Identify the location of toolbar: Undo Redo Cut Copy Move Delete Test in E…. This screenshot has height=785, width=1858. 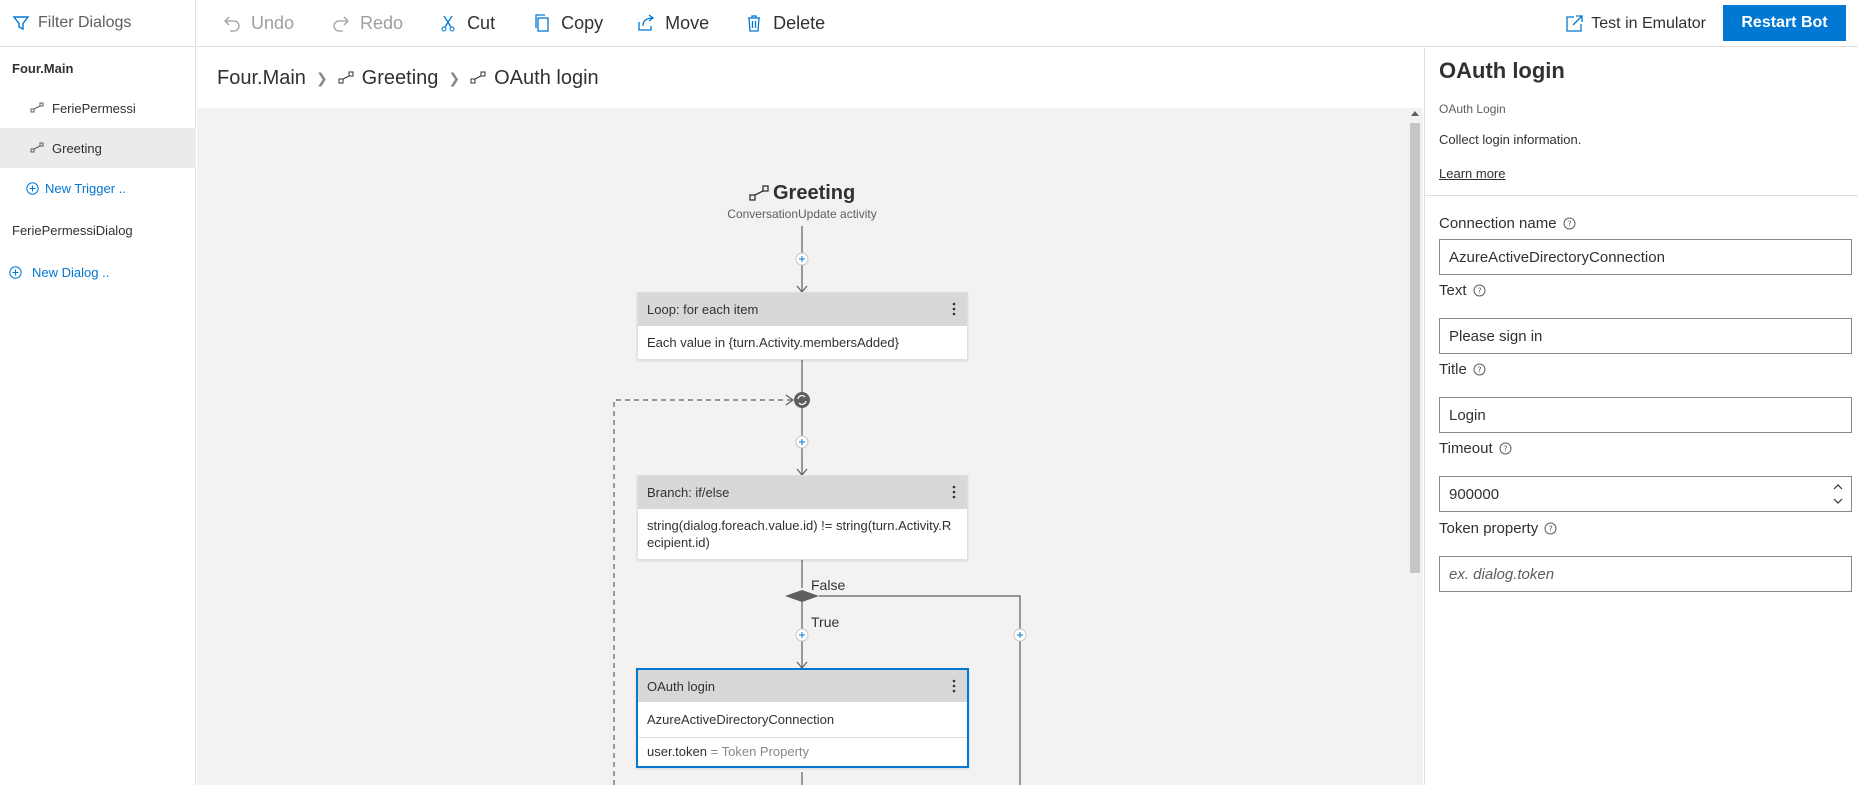
(1027, 23).